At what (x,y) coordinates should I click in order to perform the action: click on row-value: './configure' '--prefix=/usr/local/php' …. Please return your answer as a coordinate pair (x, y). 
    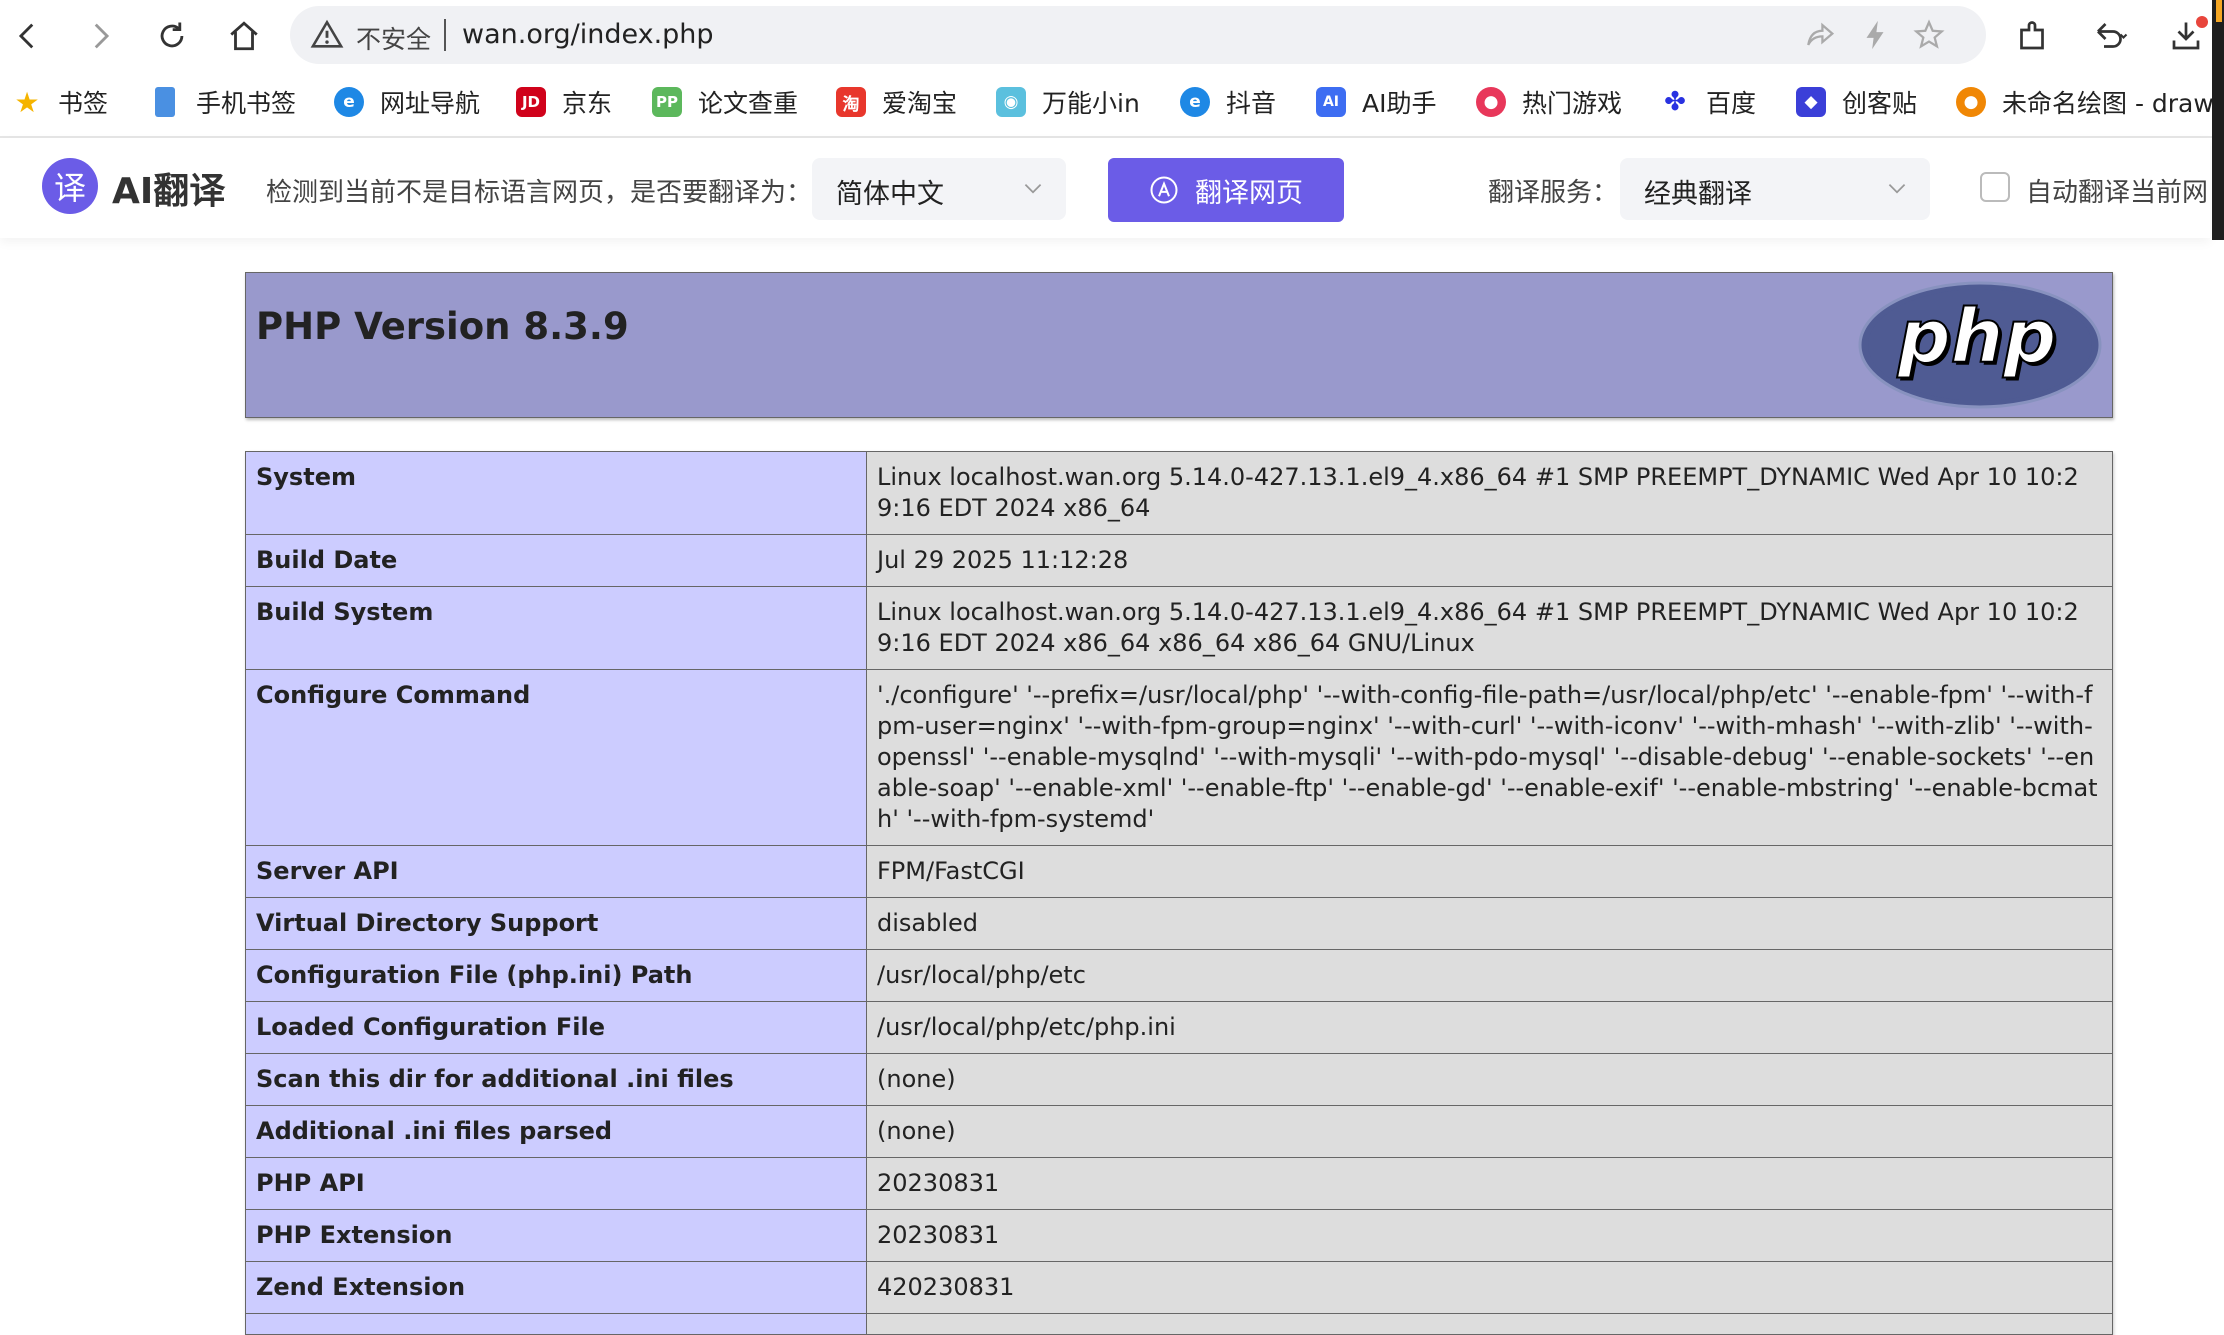
    Looking at the image, I should click on (1489, 757).